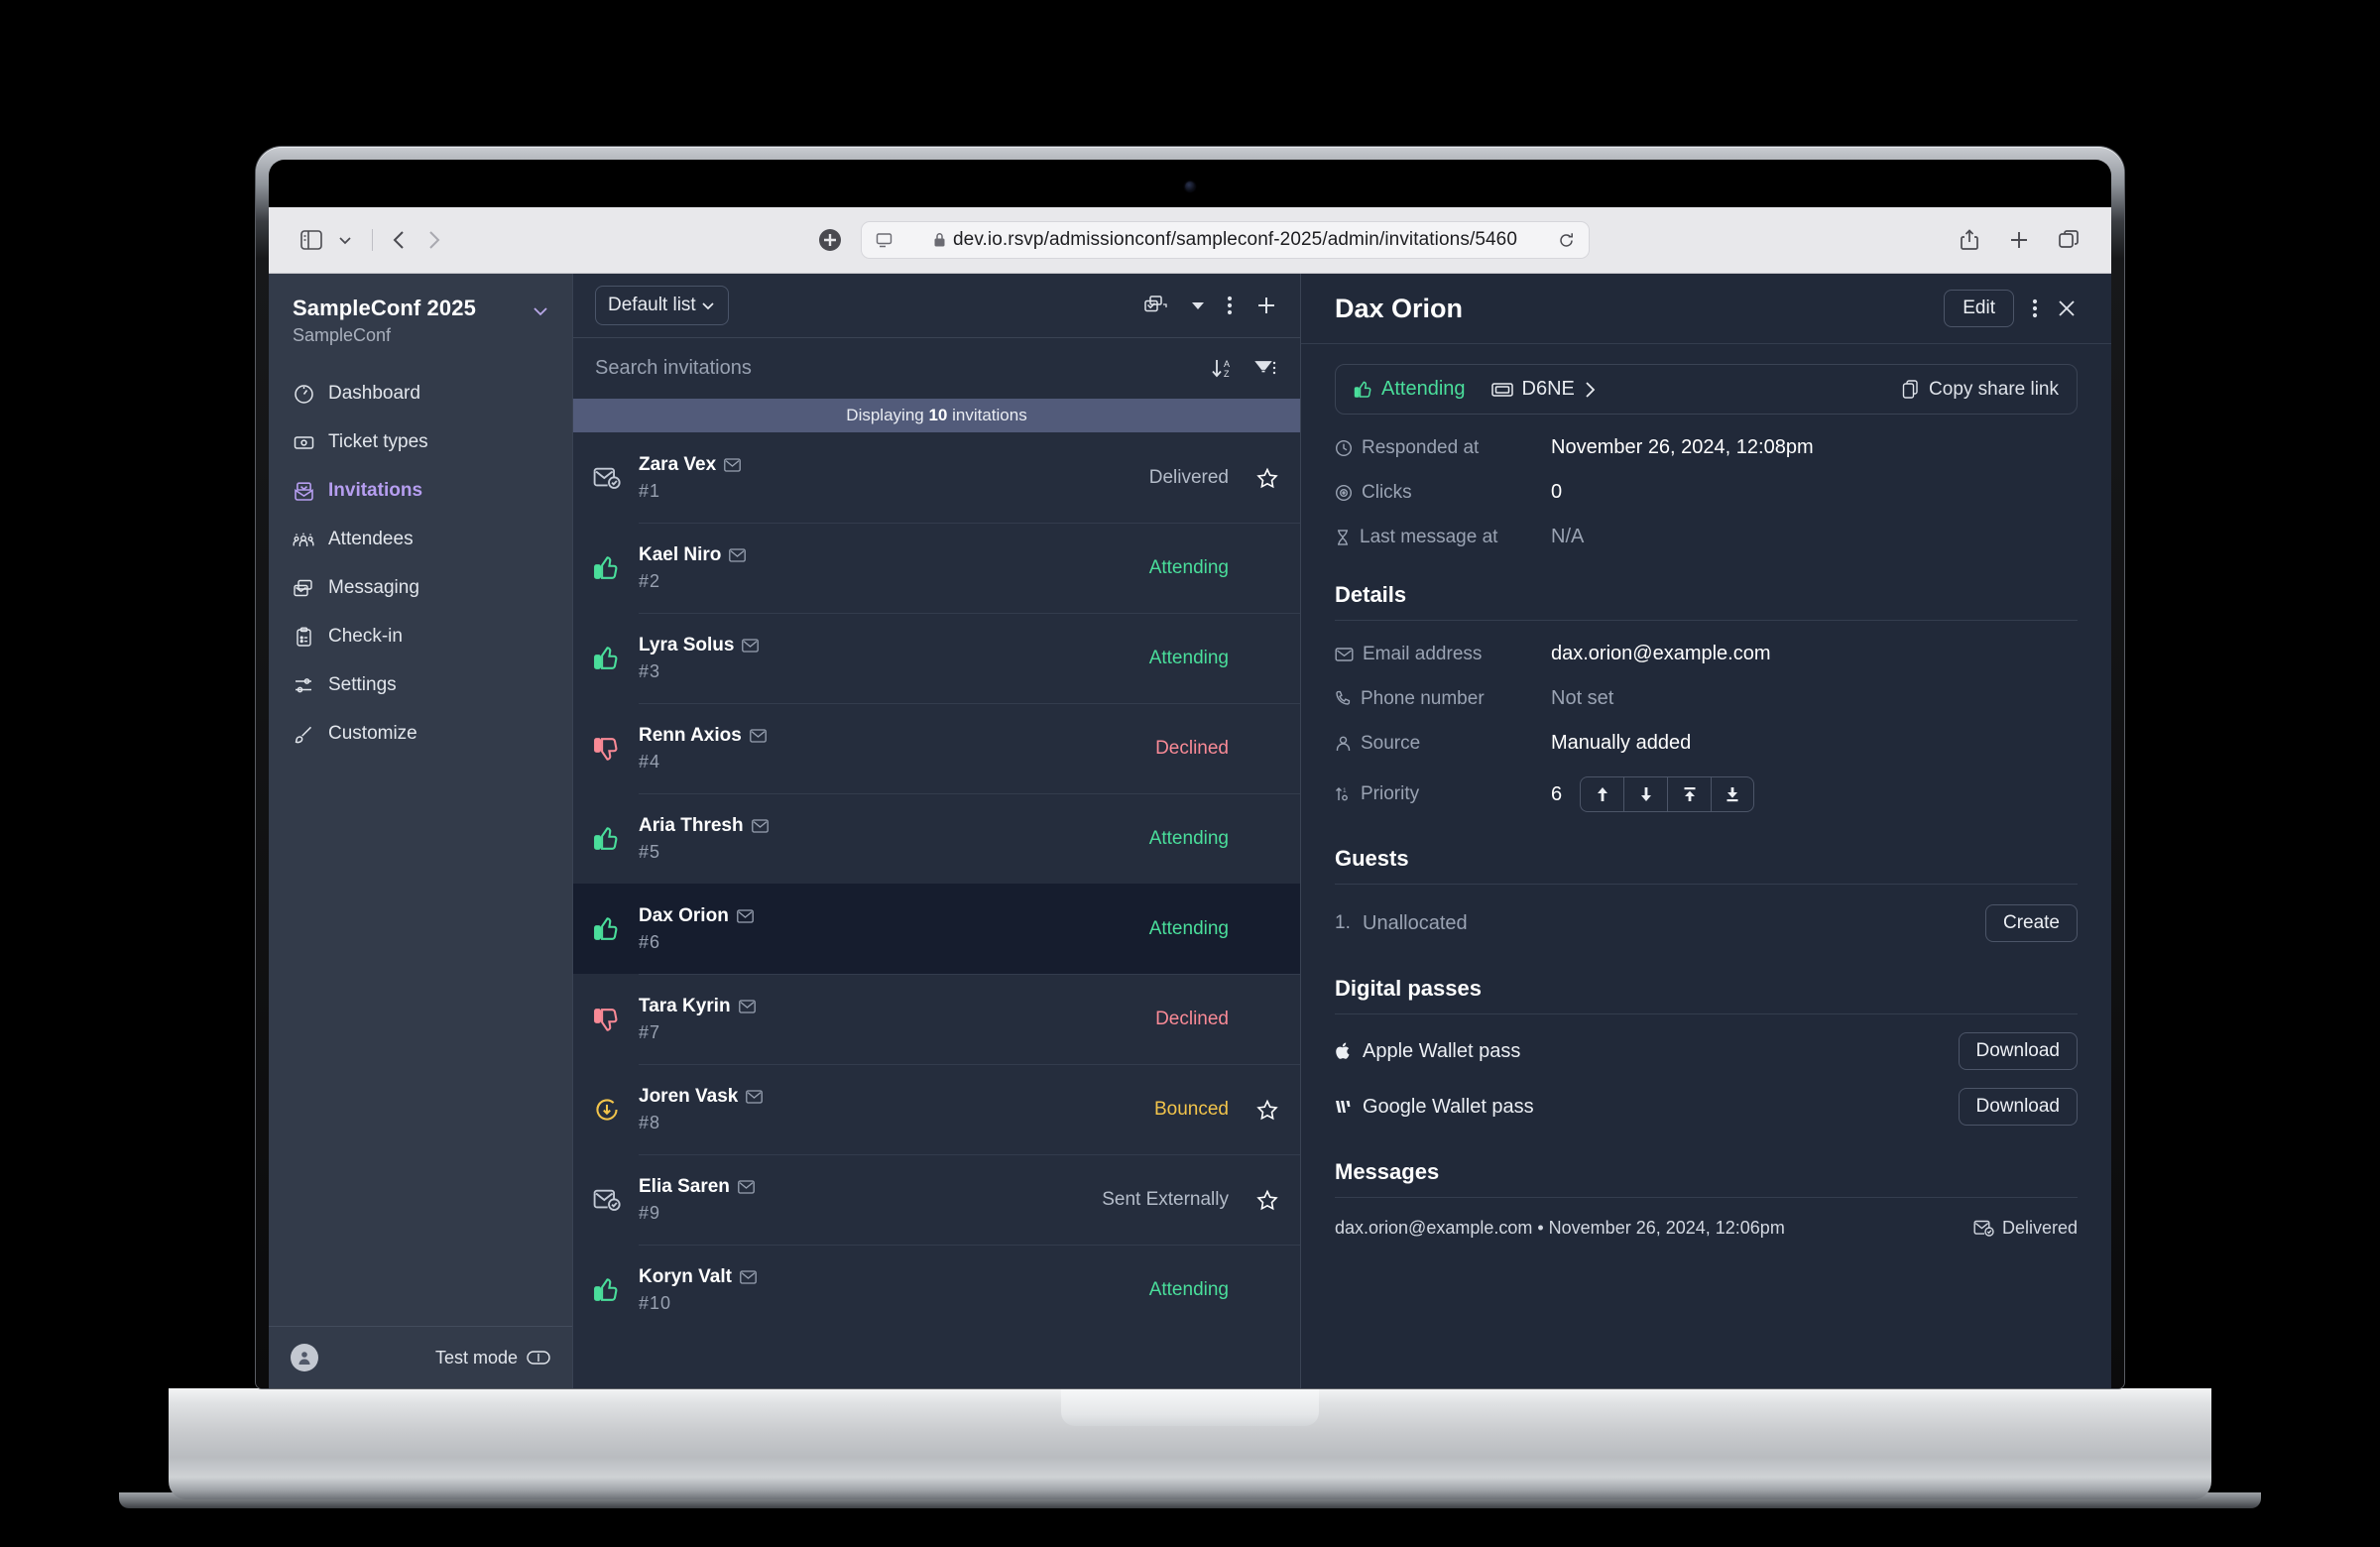  What do you see at coordinates (420, 394) in the screenshot?
I see `sidebar-item-dashboard: Dashboard` at bounding box center [420, 394].